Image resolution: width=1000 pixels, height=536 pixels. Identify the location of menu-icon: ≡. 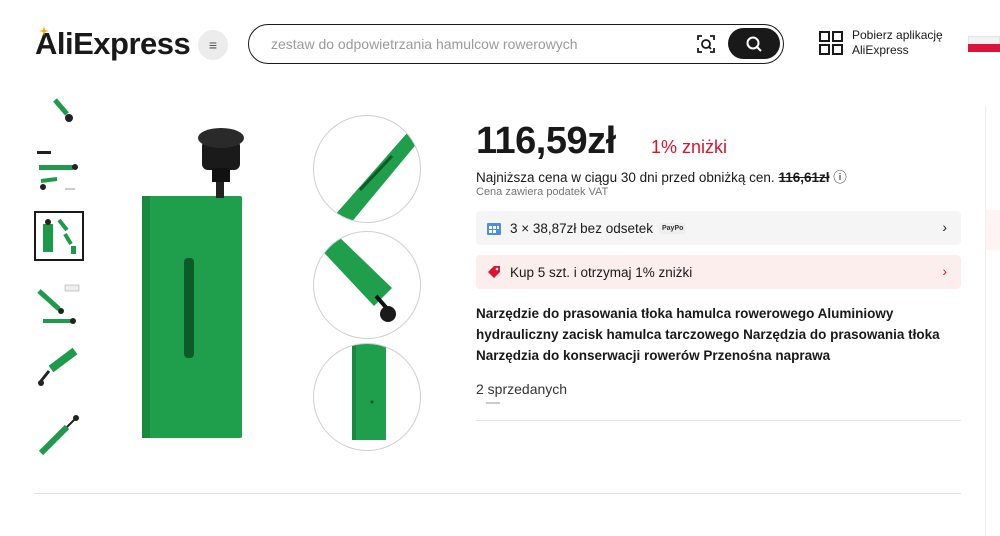
(213, 45).